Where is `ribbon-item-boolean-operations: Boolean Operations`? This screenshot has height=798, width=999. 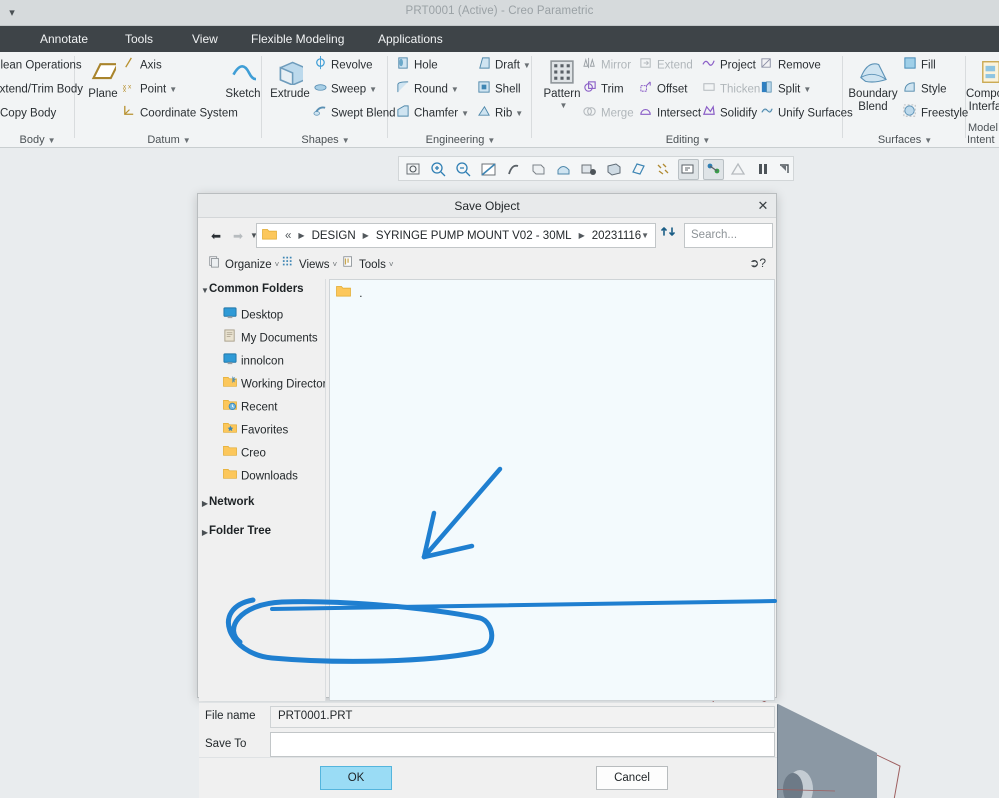
ribbon-item-boolean-operations: Boolean Operations is located at coordinates (41, 65).